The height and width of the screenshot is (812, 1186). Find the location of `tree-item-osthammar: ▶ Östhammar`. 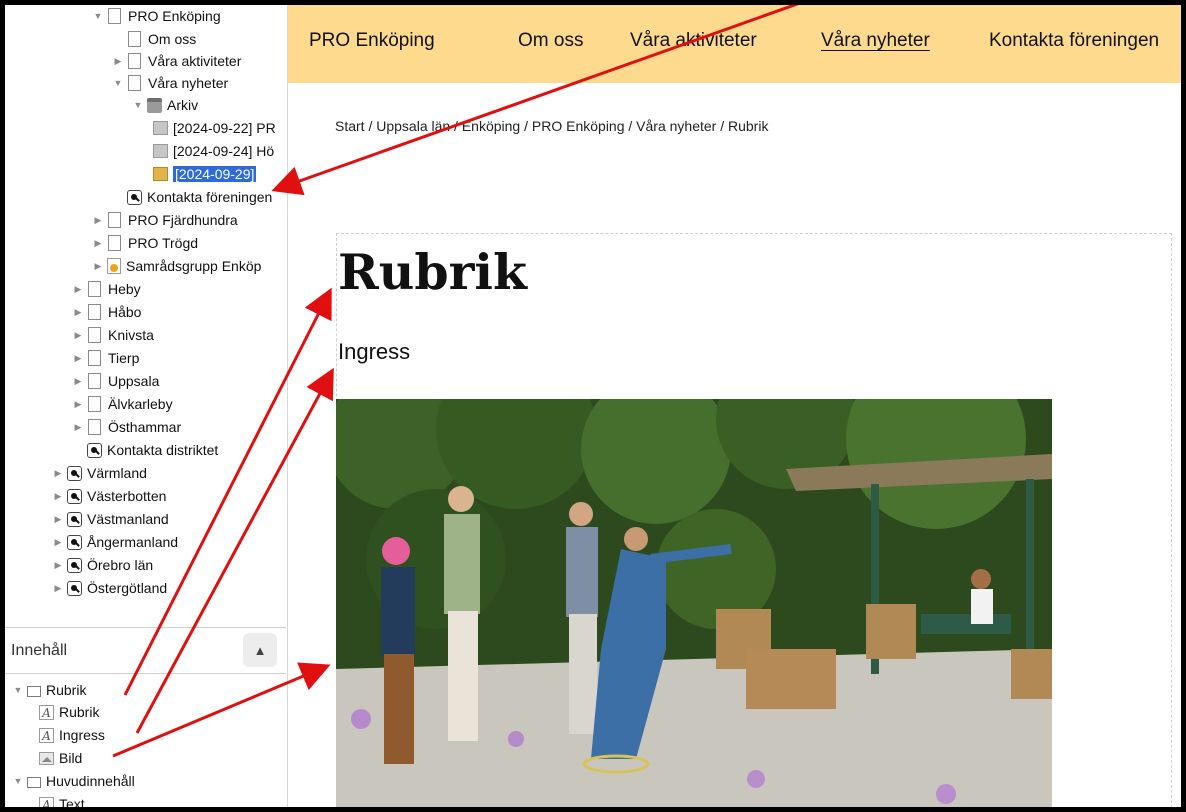

tree-item-osthammar: ▶ Östhammar is located at coordinates (126, 427).